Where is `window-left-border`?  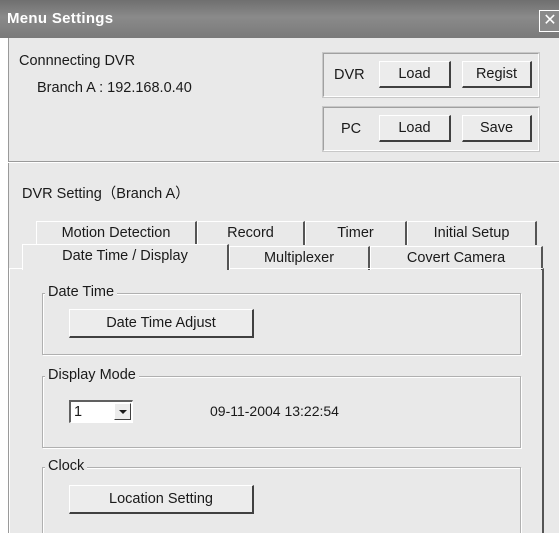
window-left-border is located at coordinates (4, 285).